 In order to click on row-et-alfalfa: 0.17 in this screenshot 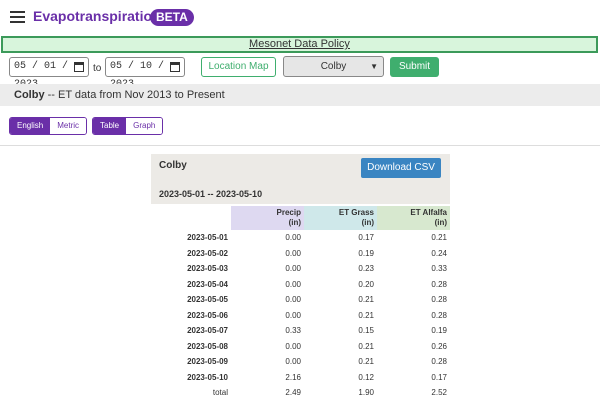, I will do `click(439, 377)`.